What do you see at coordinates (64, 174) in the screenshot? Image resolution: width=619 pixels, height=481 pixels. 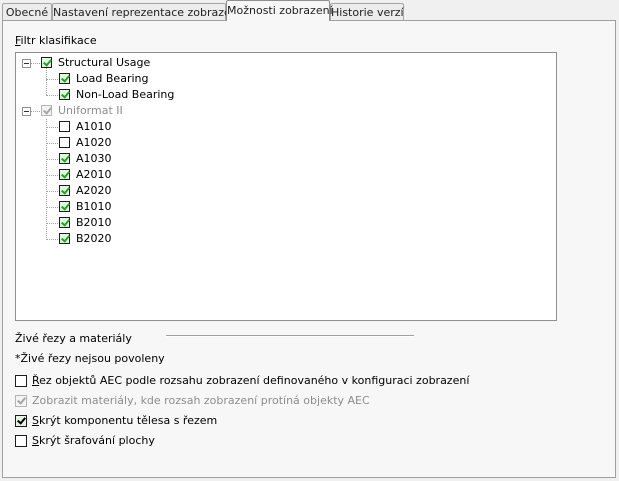 I see `a2010-checkbox` at bounding box center [64, 174].